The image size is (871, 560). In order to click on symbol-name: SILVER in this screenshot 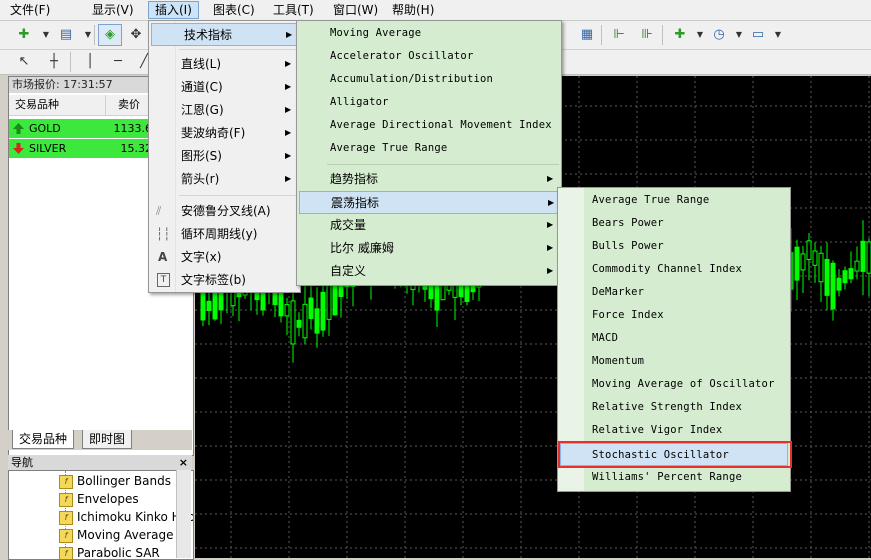, I will do `click(48, 148)`.